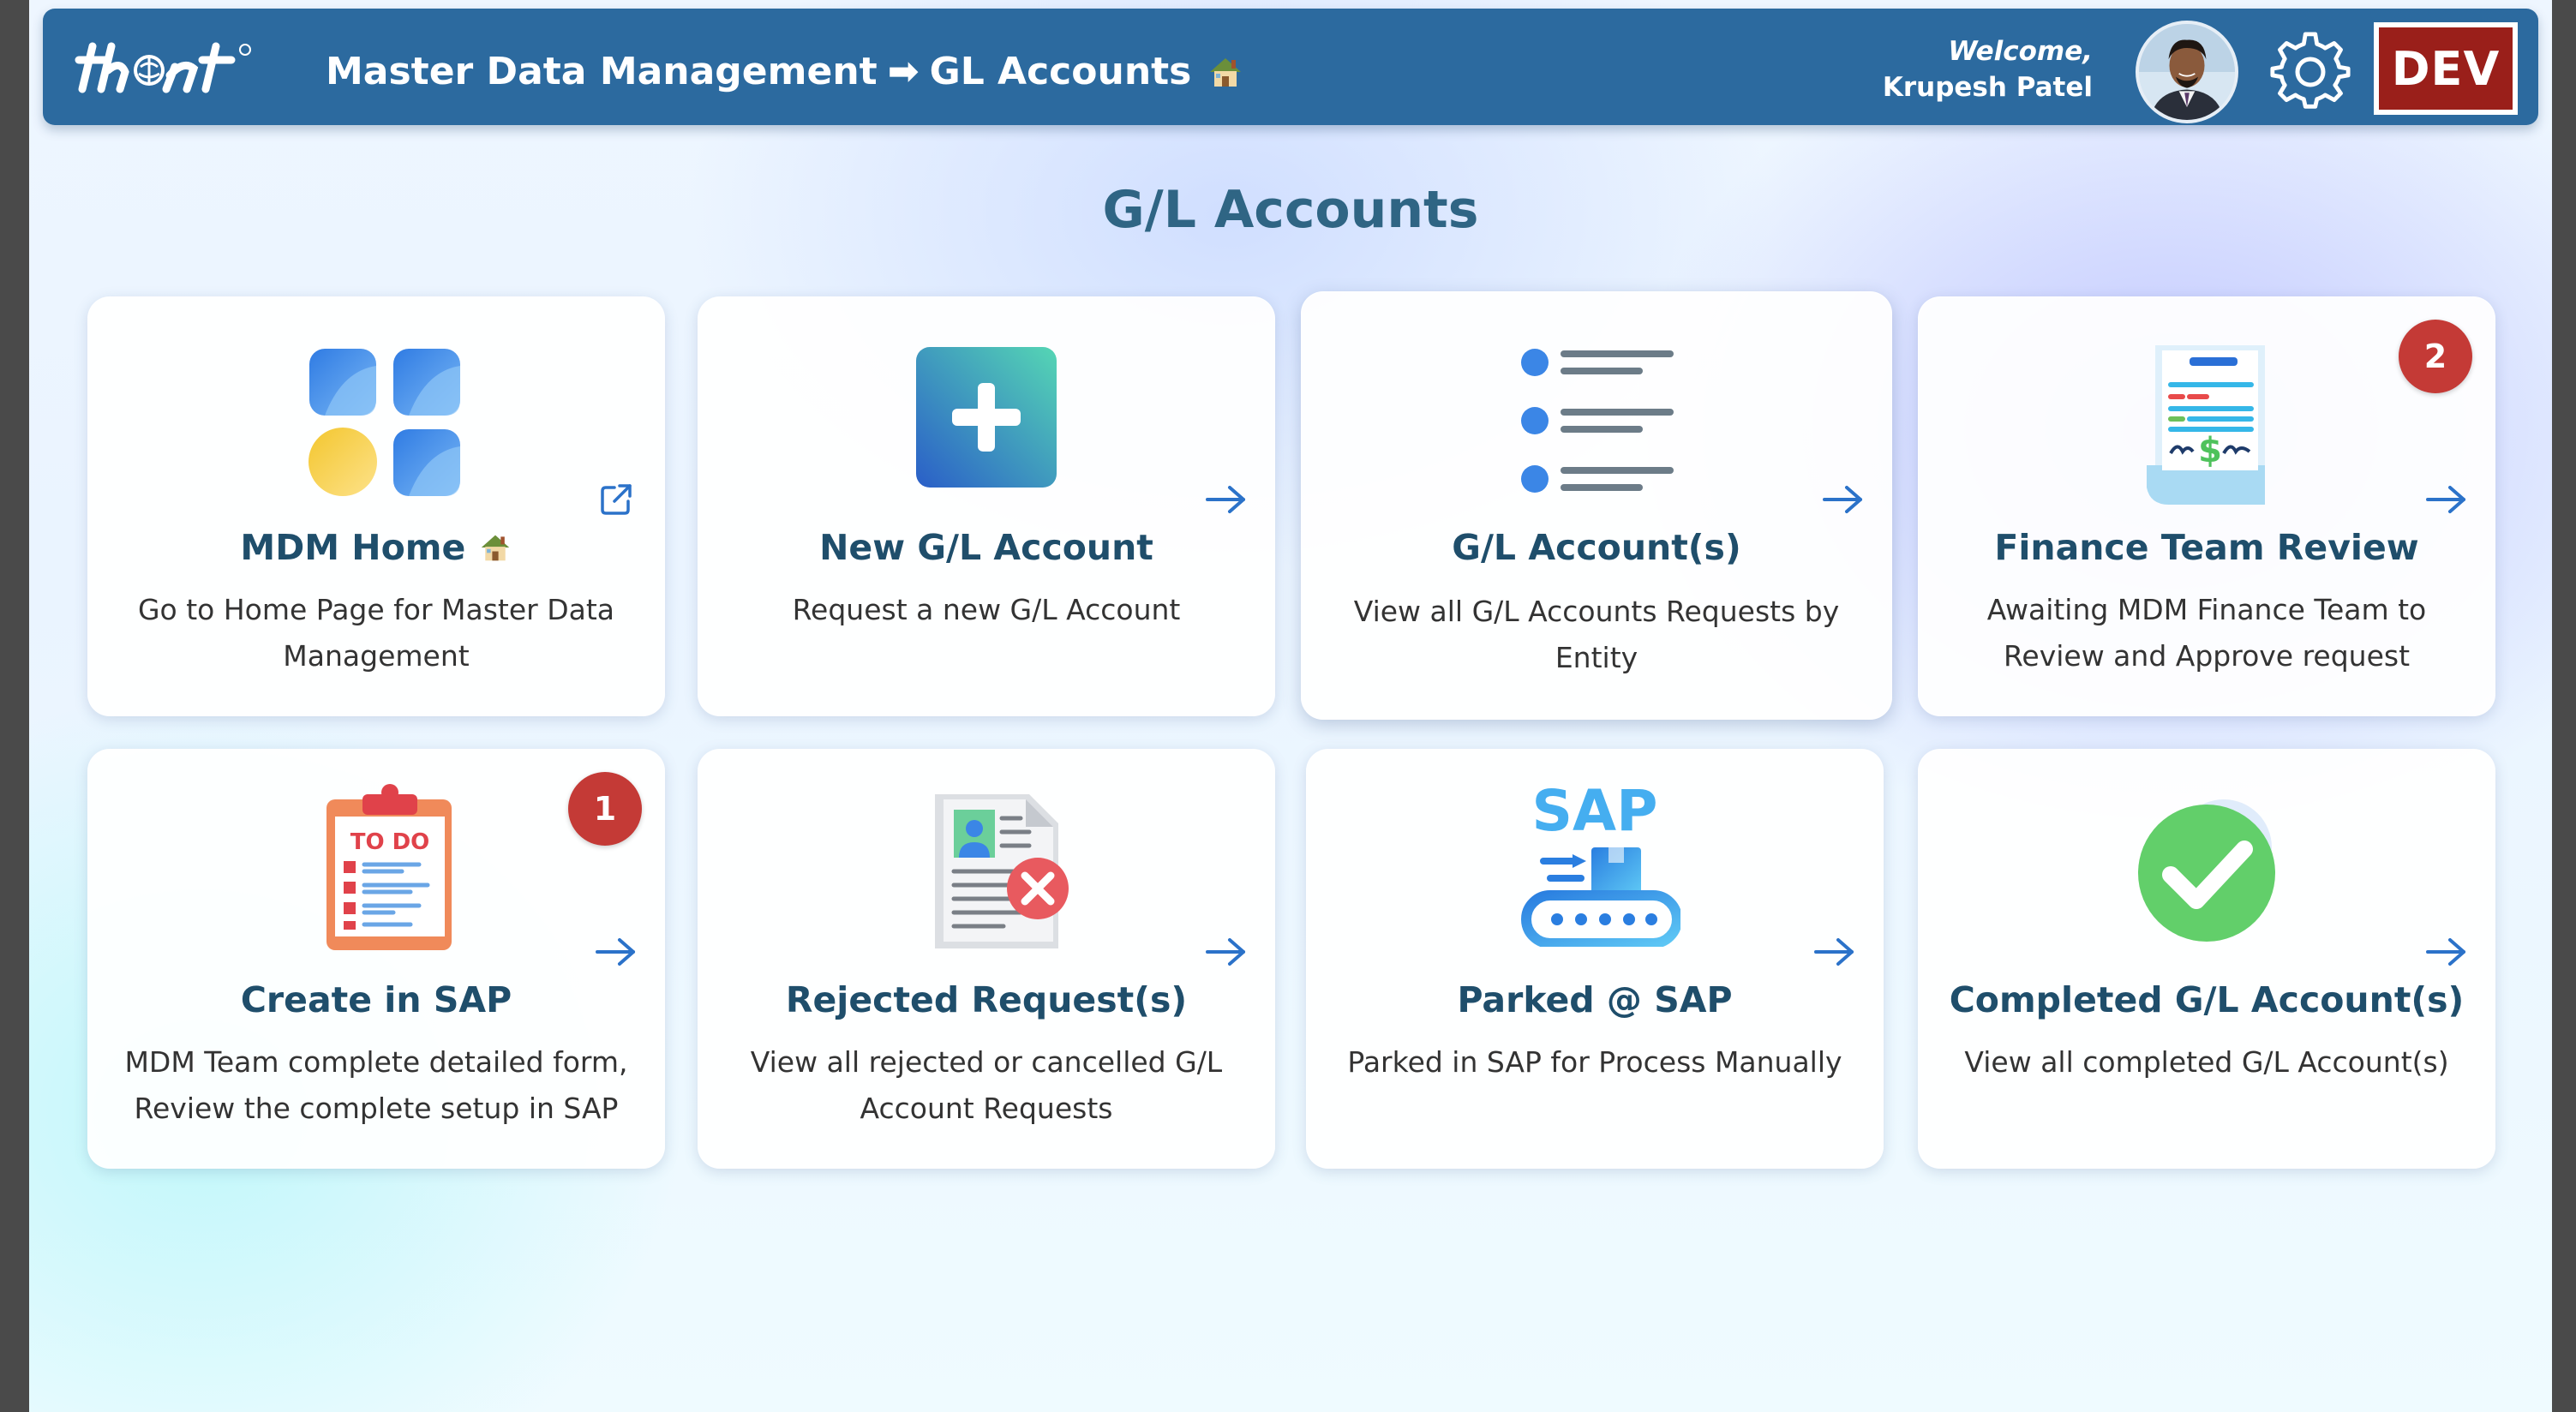 This screenshot has height=1412, width=2576. What do you see at coordinates (602, 71) in the screenshot?
I see `breadcrumb-section: Master Data Management` at bounding box center [602, 71].